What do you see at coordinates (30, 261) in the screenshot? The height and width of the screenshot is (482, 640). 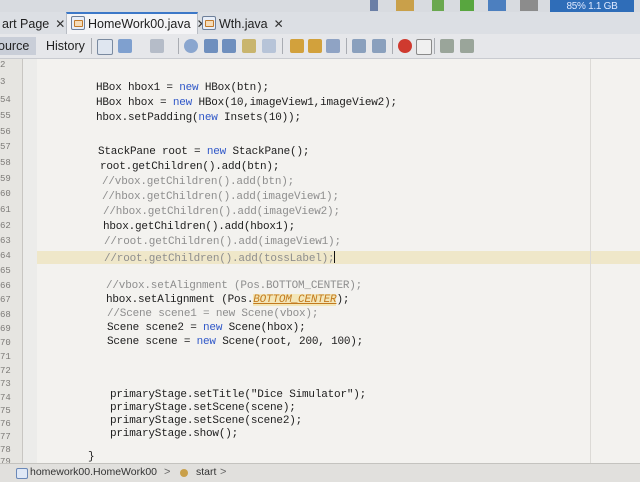 I see `fold-margin` at bounding box center [30, 261].